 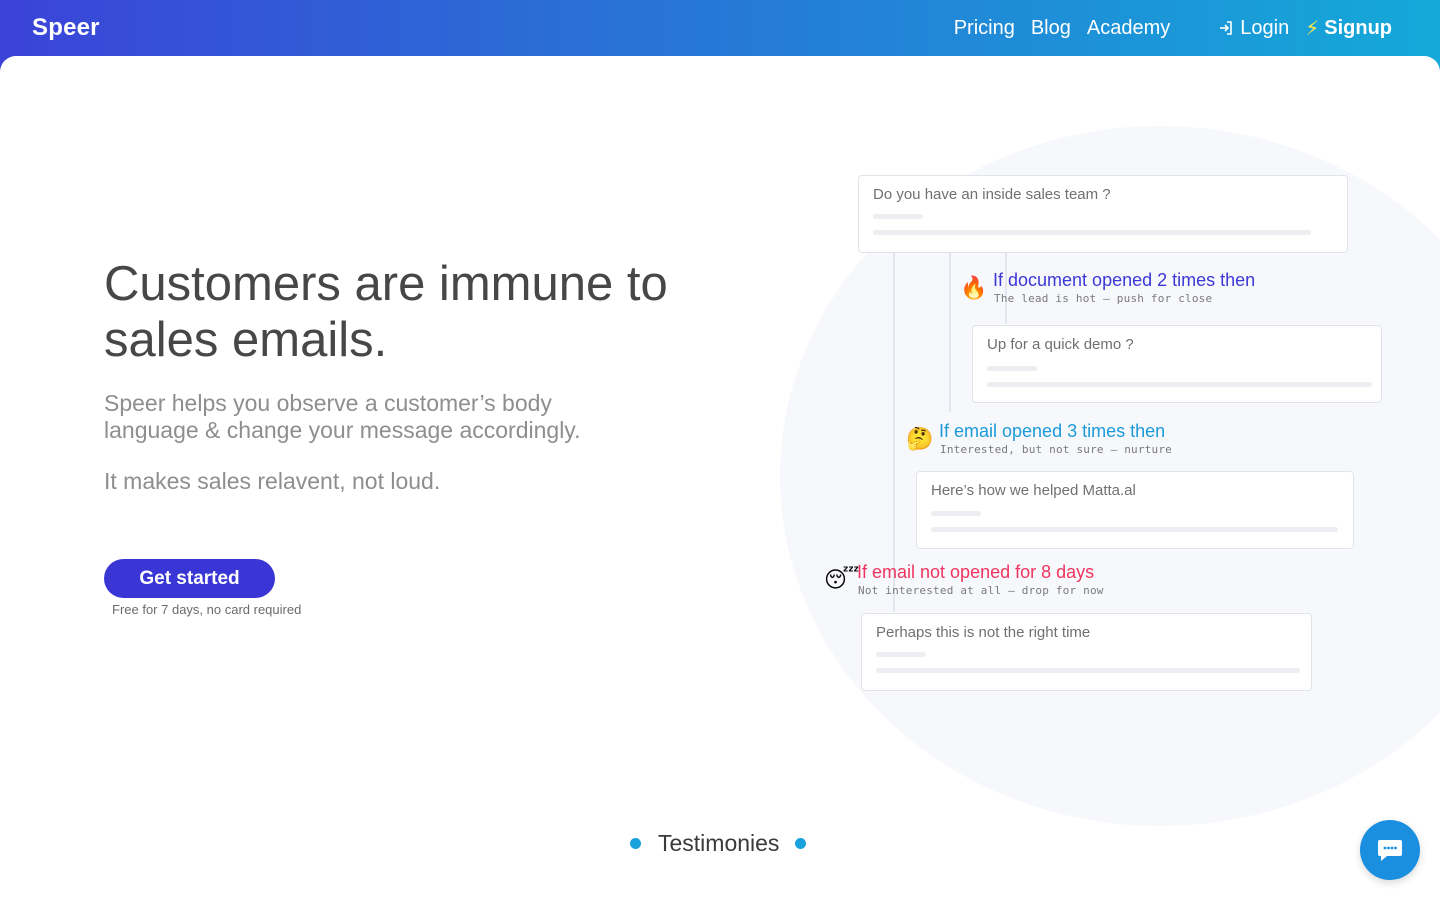 What do you see at coordinates (207, 609) in the screenshot?
I see `cta-note: Free for 7 days, no card required` at bounding box center [207, 609].